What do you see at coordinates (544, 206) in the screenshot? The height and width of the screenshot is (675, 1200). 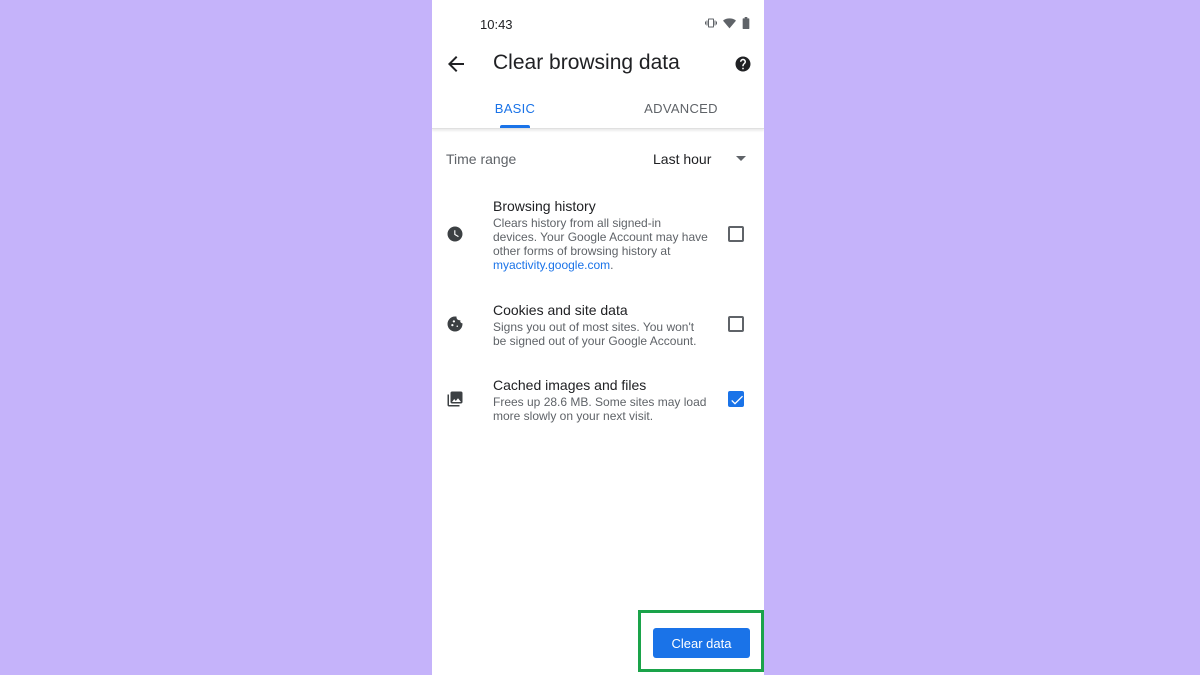 I see `browsing-history-title: Browsing history` at bounding box center [544, 206].